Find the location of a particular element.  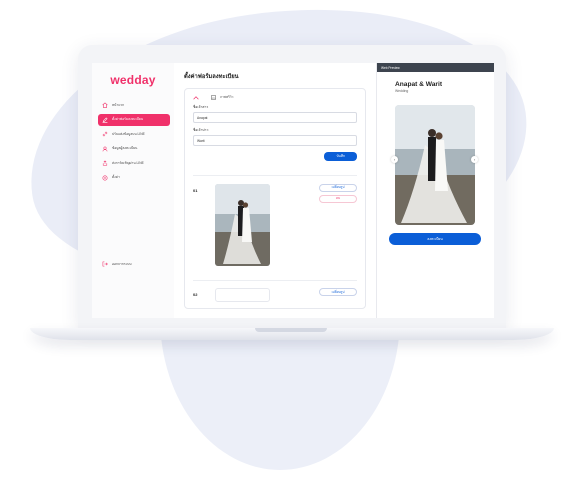

delete-photo-button: ลบ is located at coordinates (338, 198).